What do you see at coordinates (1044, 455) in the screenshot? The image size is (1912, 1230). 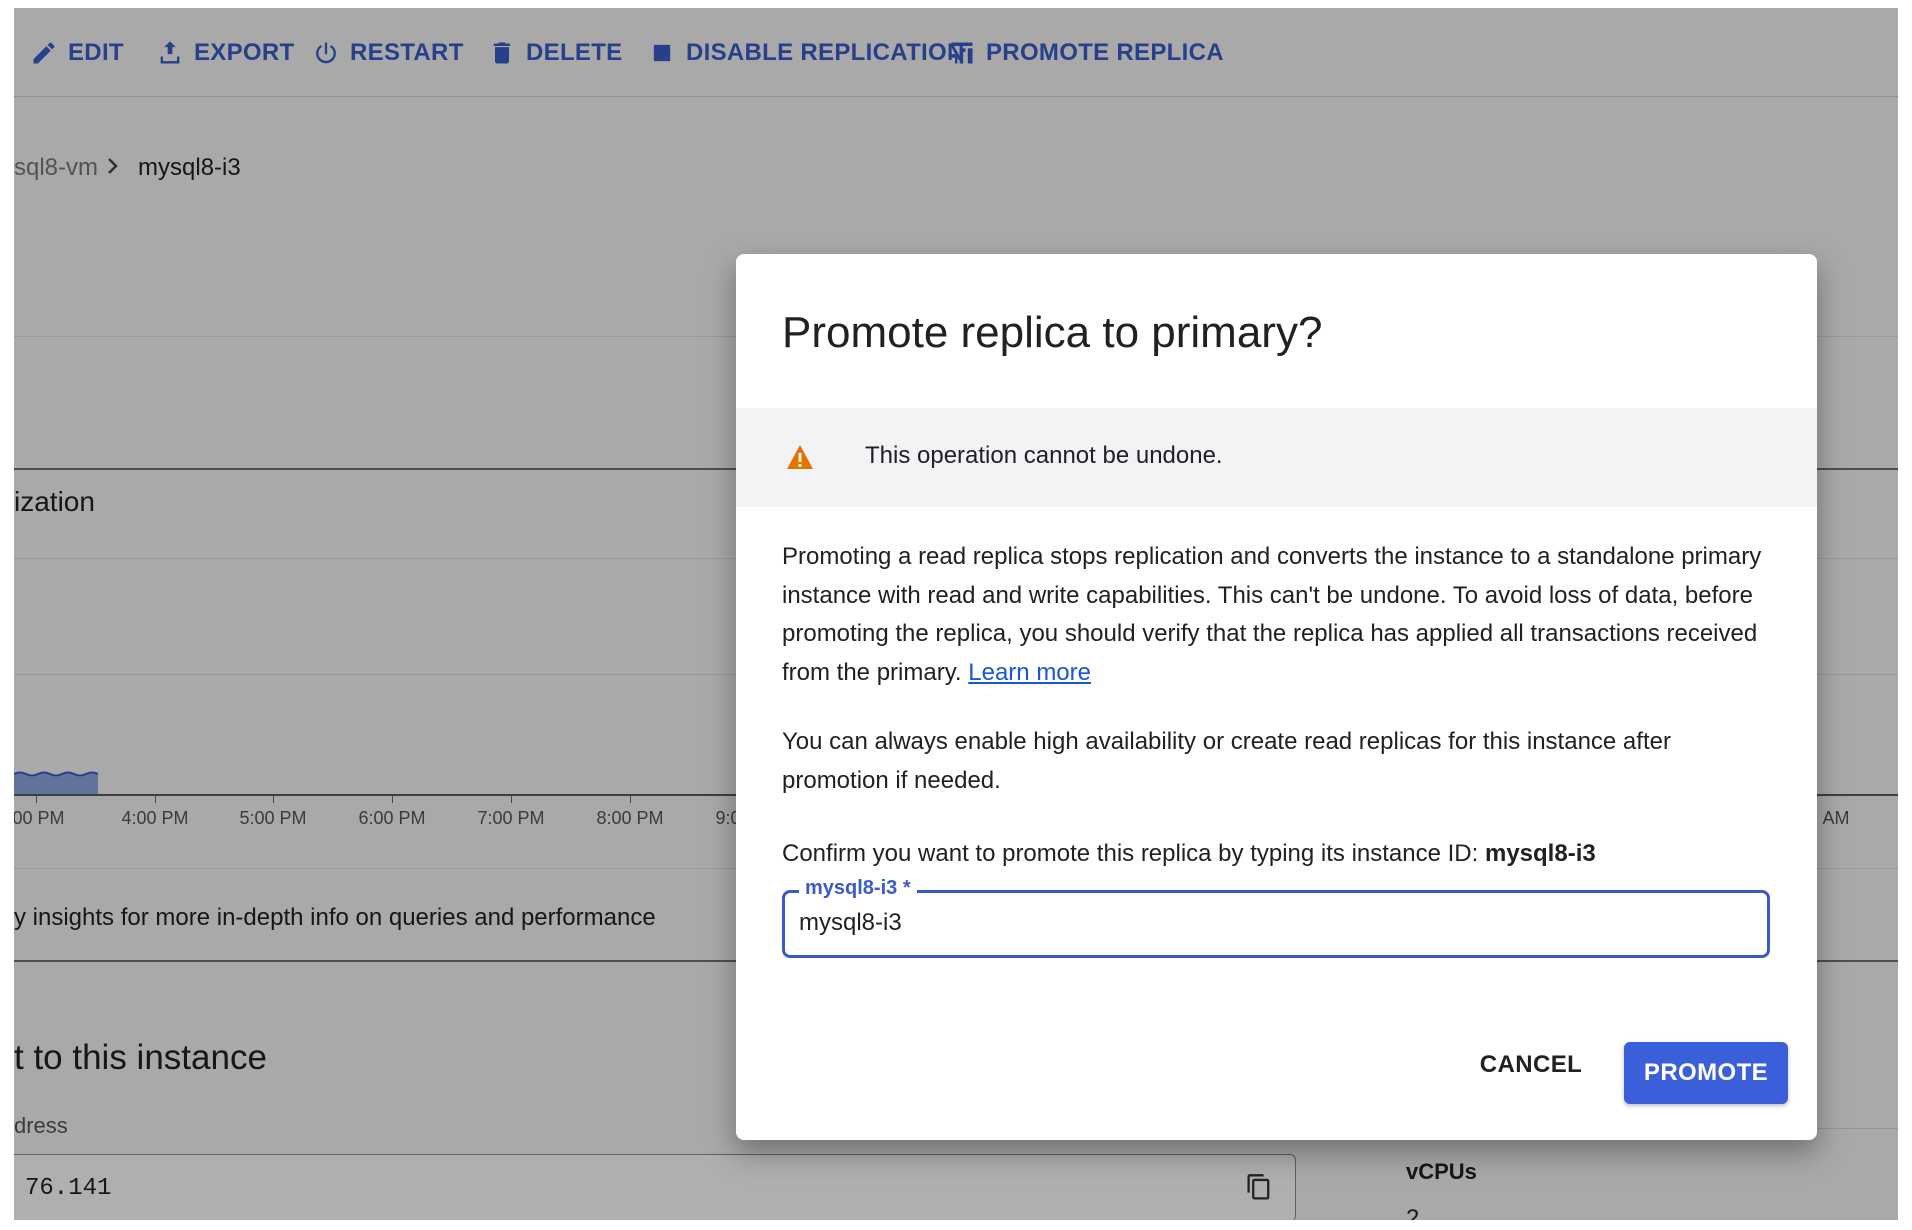 I see `warning-text: This operation cannot be undone.` at bounding box center [1044, 455].